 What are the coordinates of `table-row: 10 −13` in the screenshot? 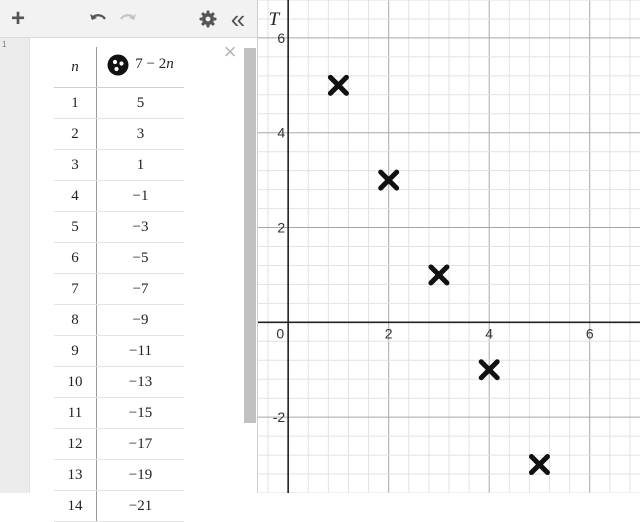 It's located at (119, 382).